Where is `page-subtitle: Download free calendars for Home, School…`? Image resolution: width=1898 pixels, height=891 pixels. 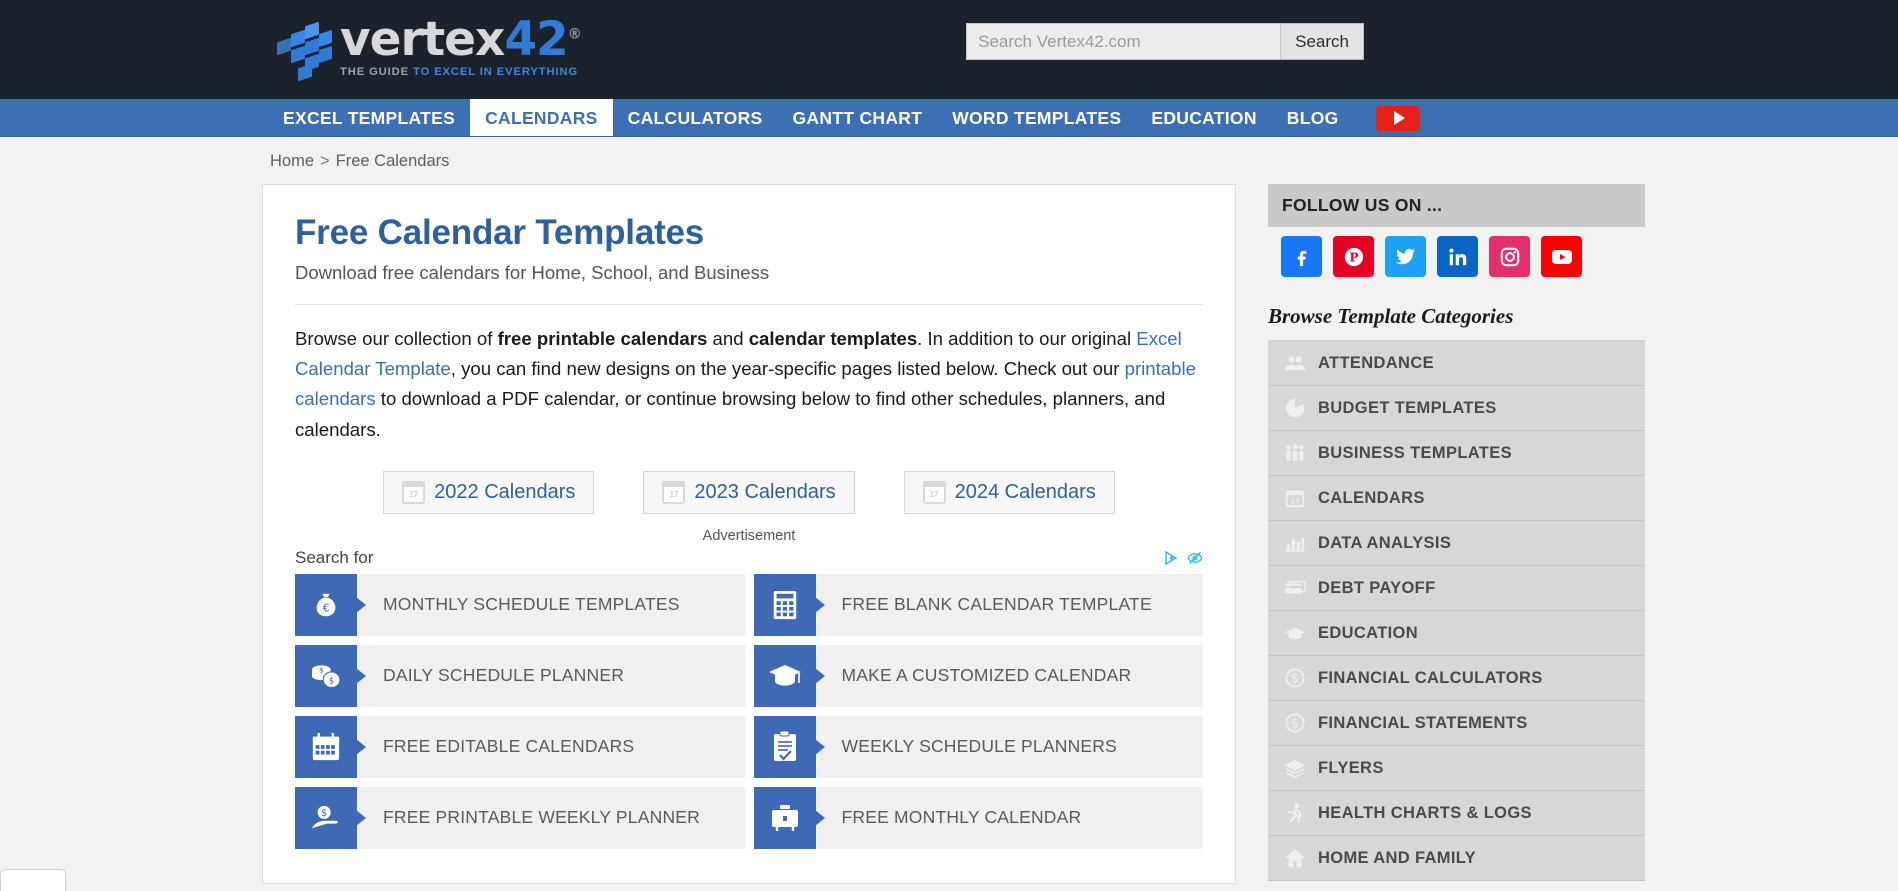
page-subtitle: Download free calendars for Home, School… is located at coordinates (749, 284).